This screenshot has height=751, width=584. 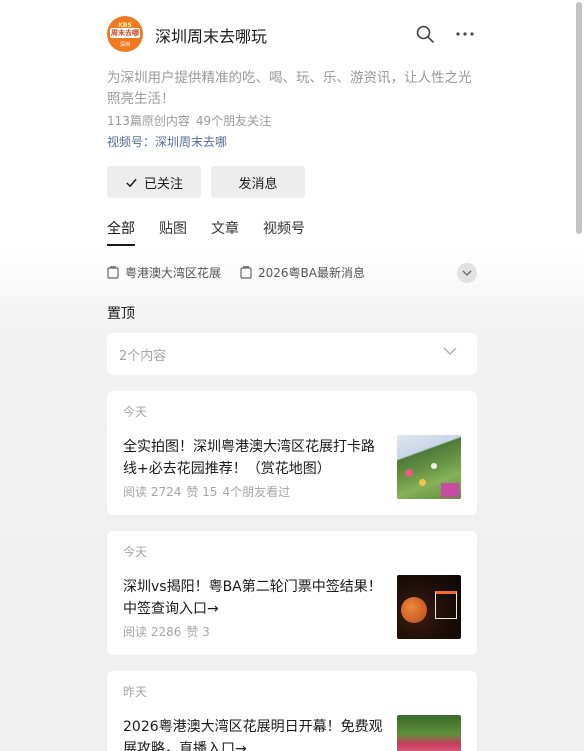 I want to click on account-stats: 113篇原创内容 49个朋友关注, so click(x=189, y=120).